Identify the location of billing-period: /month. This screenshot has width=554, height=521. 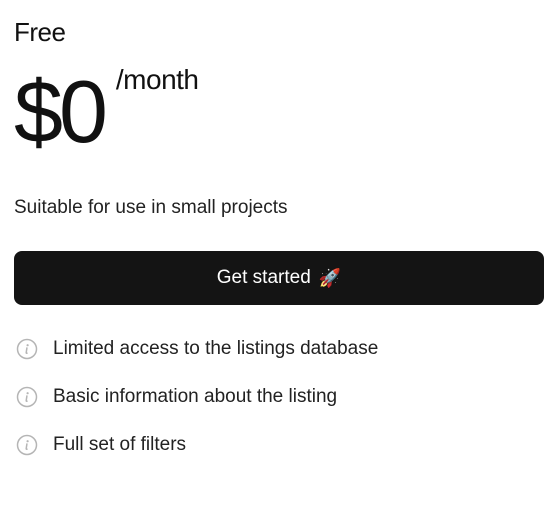
(157, 79).